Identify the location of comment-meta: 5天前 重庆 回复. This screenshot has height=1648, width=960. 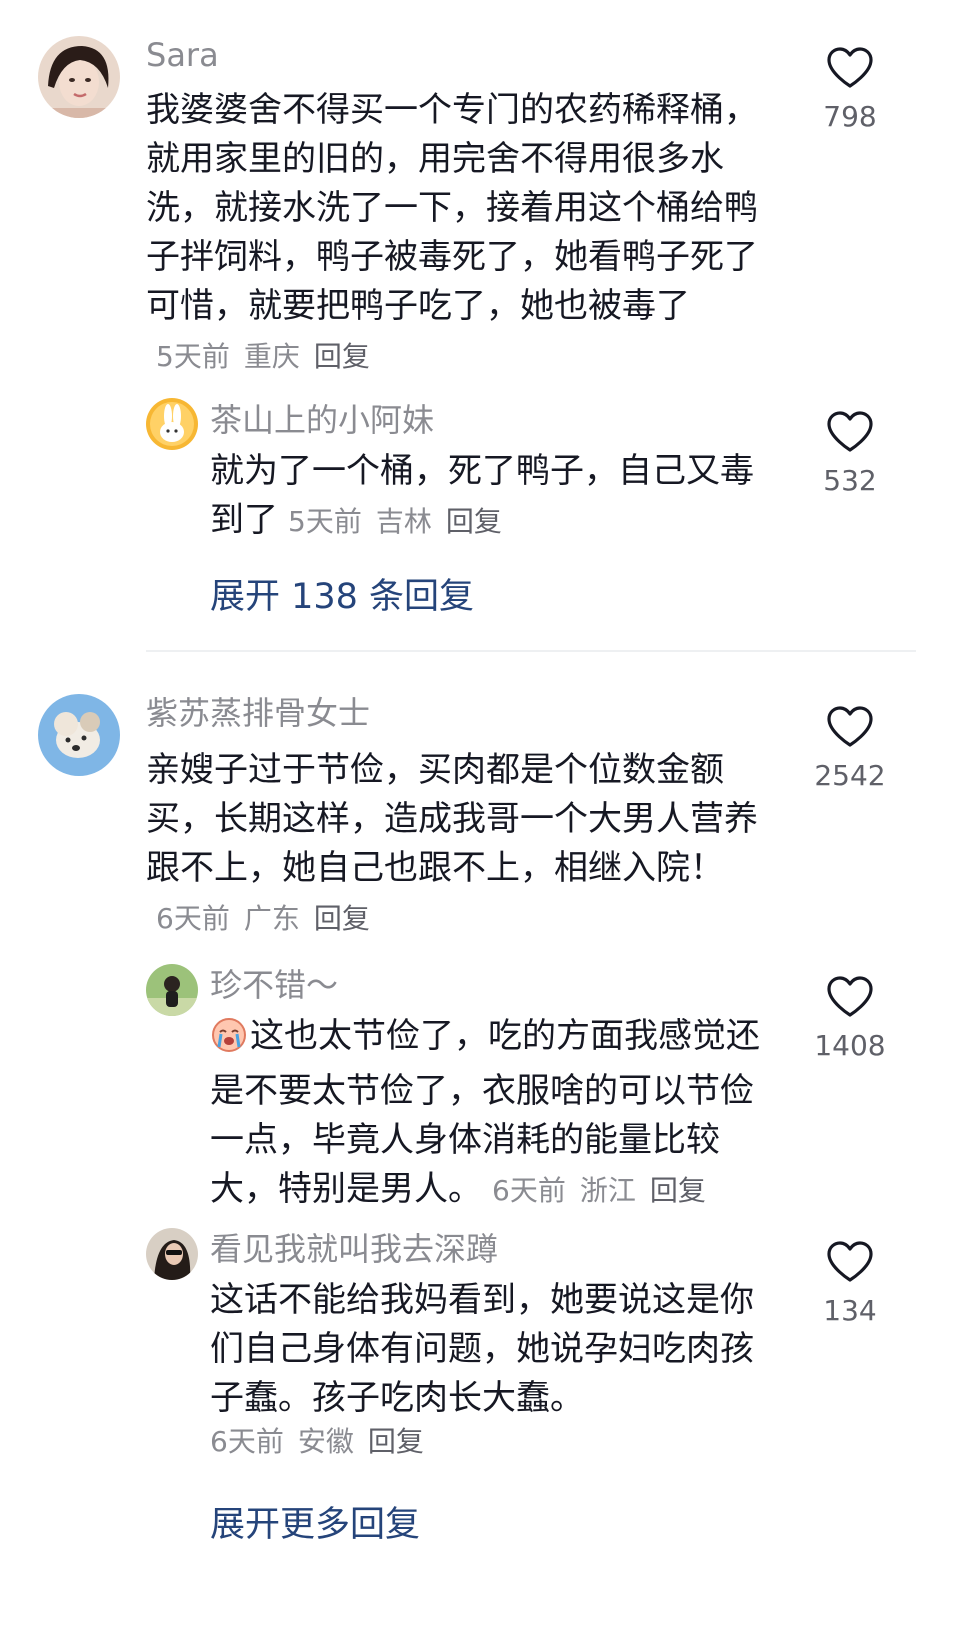
(263, 356).